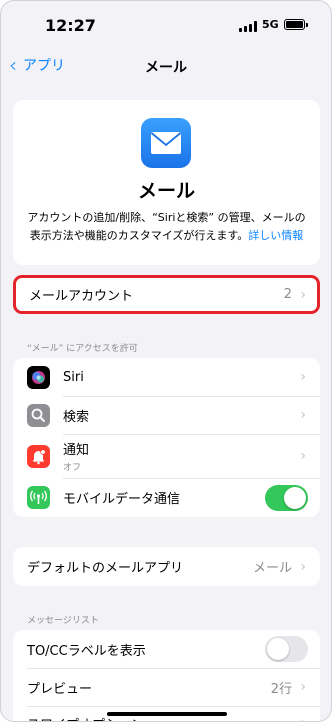 The width and height of the screenshot is (332, 722). I want to click on siri-label: Siri, so click(73, 377).